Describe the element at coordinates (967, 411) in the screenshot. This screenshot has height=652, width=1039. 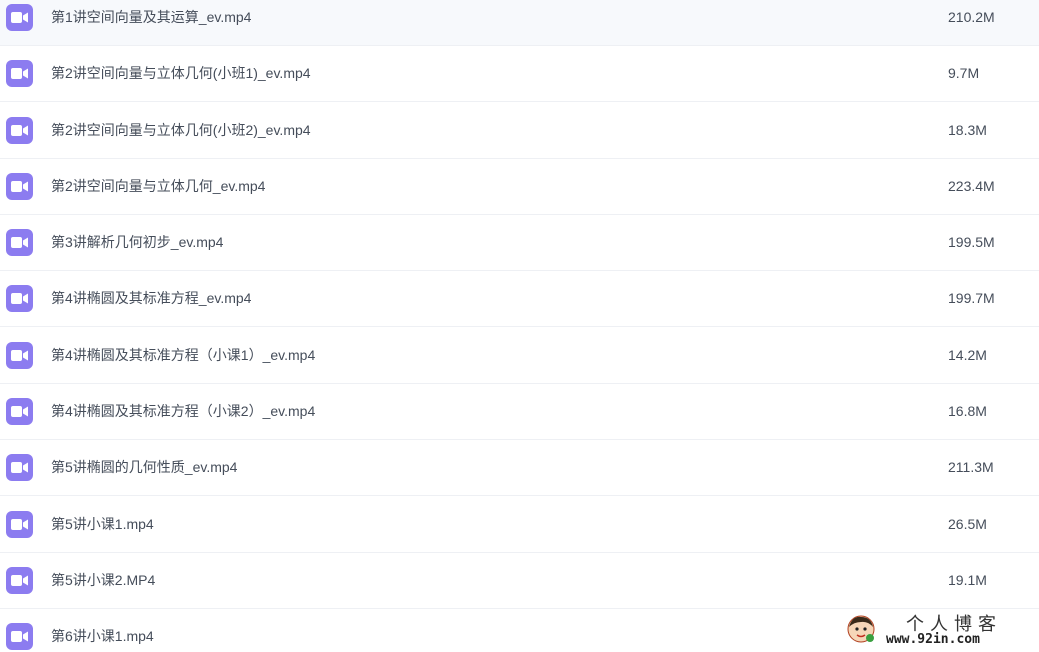
I see `file-size: 16.8M` at that location.